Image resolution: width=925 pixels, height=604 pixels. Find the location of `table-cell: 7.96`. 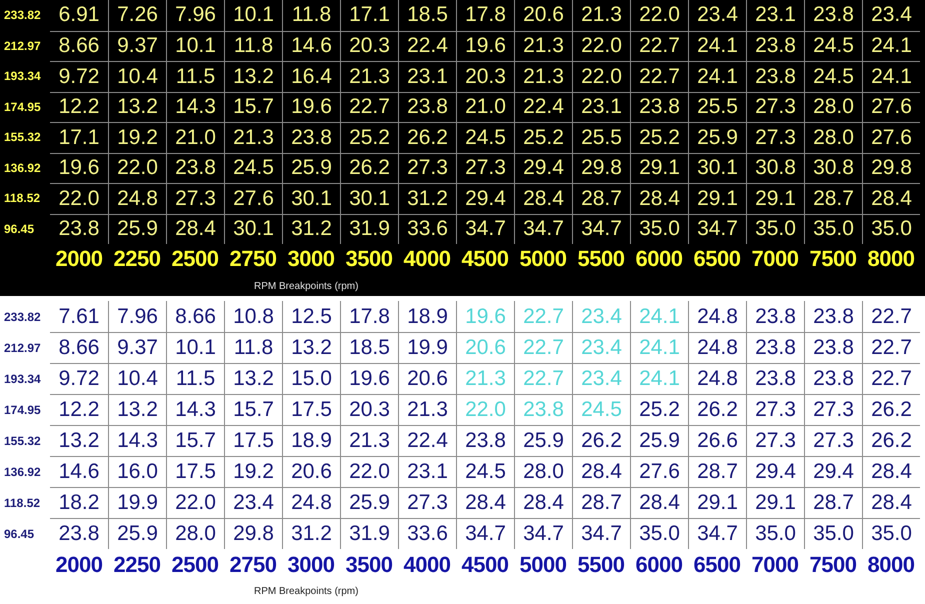

table-cell: 7.96 is located at coordinates (195, 15).